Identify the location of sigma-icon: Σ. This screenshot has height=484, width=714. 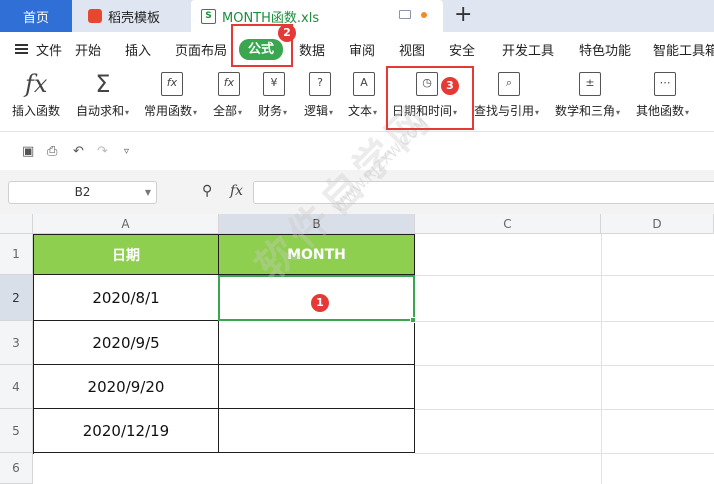
(103, 84).